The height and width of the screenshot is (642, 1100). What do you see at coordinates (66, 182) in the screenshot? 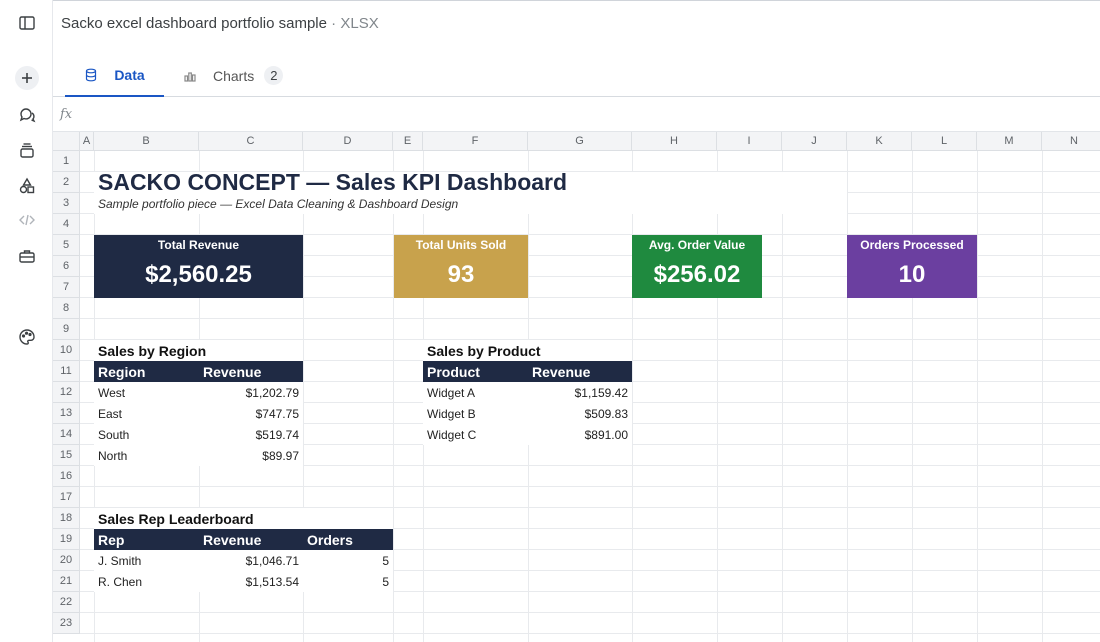
I see `row-header: 2` at bounding box center [66, 182].